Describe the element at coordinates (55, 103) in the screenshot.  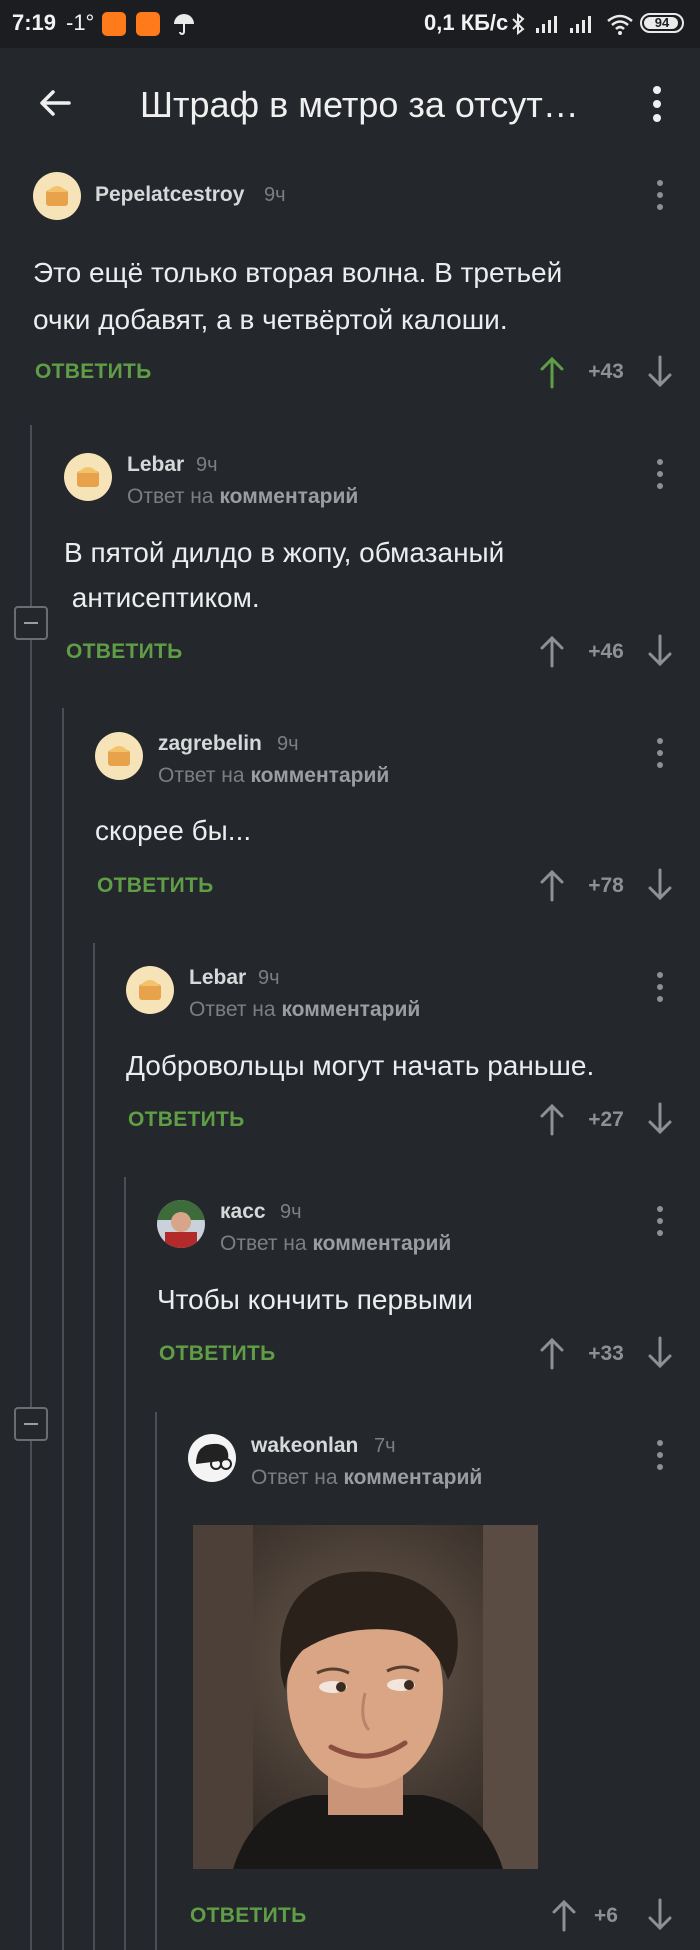
I see `arrow-left-icon` at that location.